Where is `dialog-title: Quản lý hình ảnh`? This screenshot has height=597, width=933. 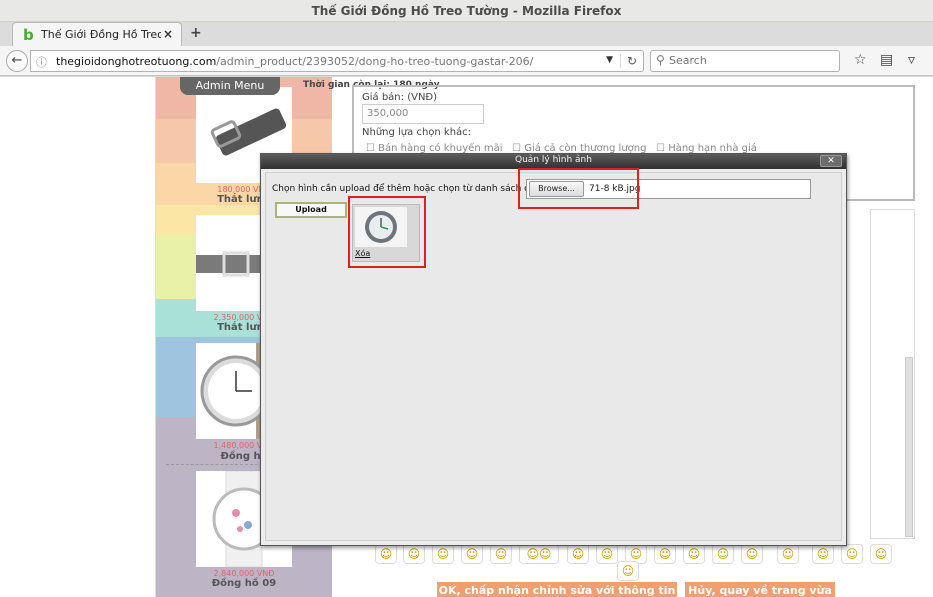 dialog-title: Quản lý hình ảnh is located at coordinates (553, 160).